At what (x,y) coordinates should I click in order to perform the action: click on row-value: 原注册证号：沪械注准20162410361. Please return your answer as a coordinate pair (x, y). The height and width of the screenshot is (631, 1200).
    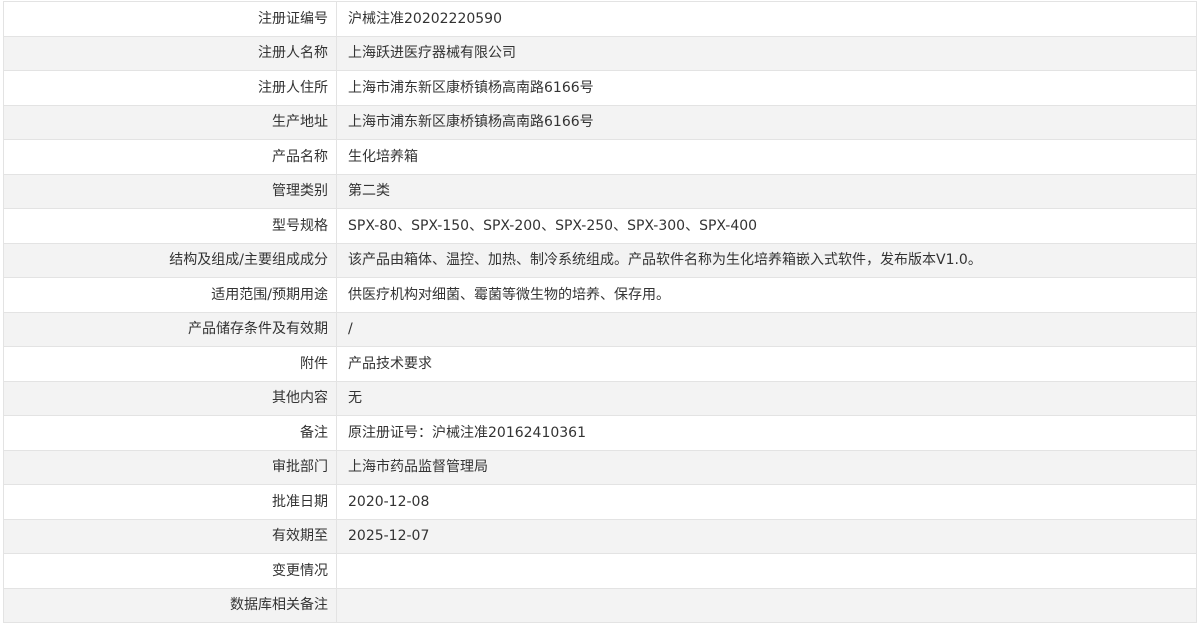
    Looking at the image, I should click on (766, 433).